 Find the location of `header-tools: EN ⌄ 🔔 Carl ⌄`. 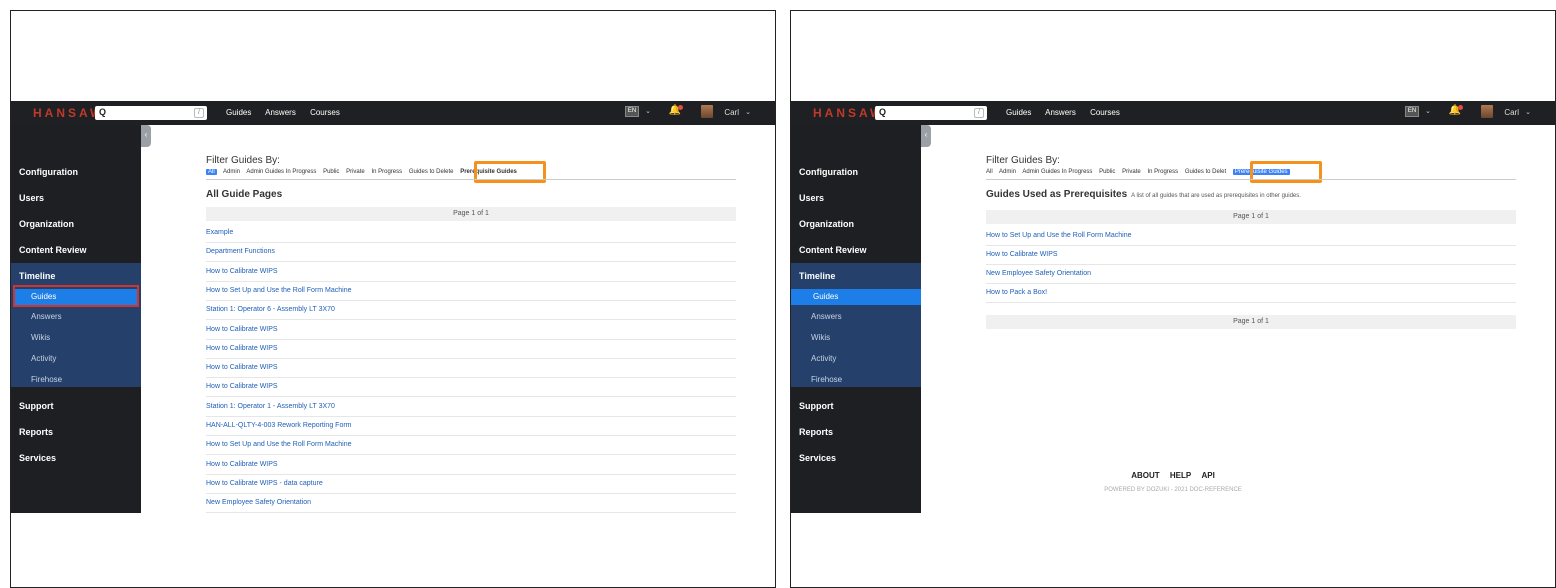

header-tools: EN ⌄ 🔔 Carl ⌄ is located at coordinates (1441, 112).